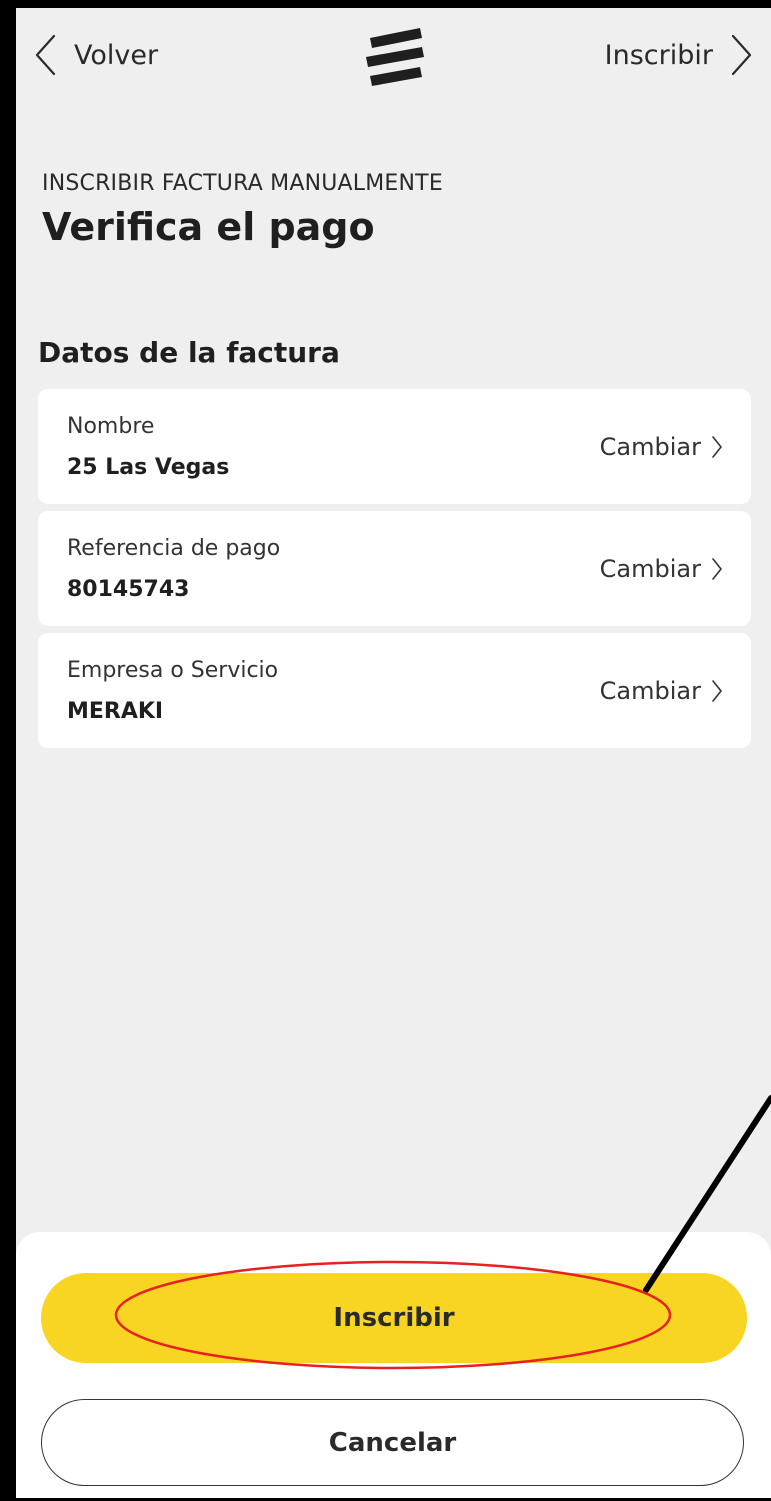  Describe the element at coordinates (148, 467) in the screenshot. I see `card-value: 25 Las Vegas` at that location.